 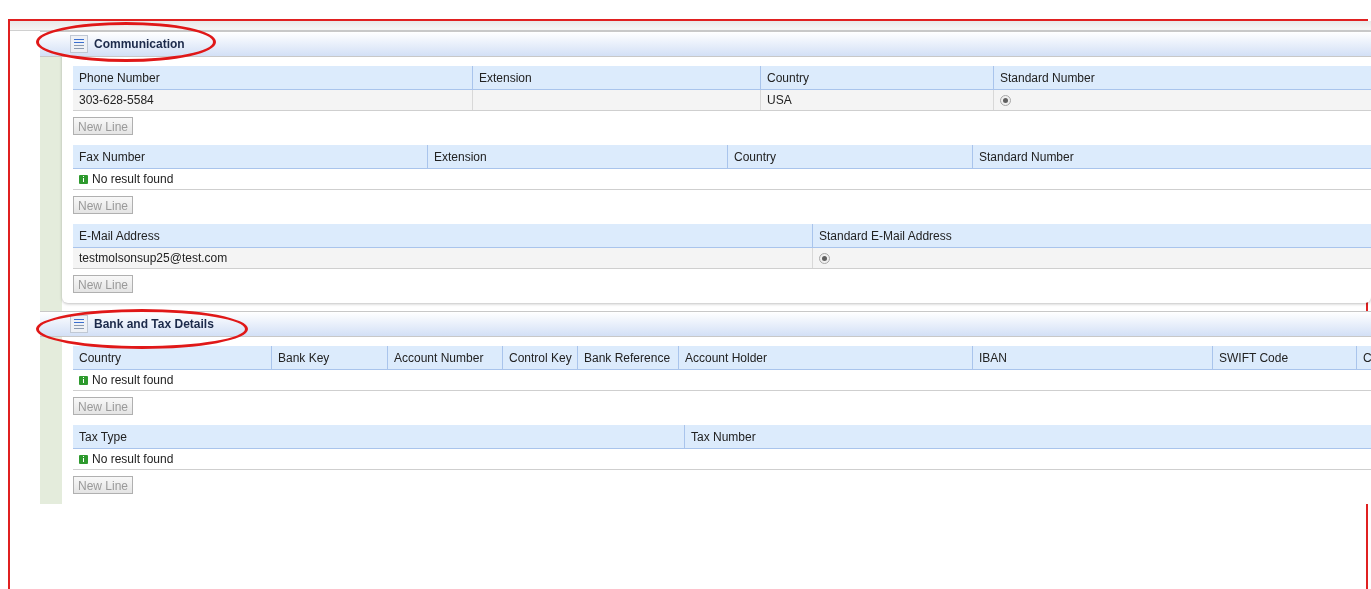 I want to click on column-header: C, so click(x=1363, y=357).